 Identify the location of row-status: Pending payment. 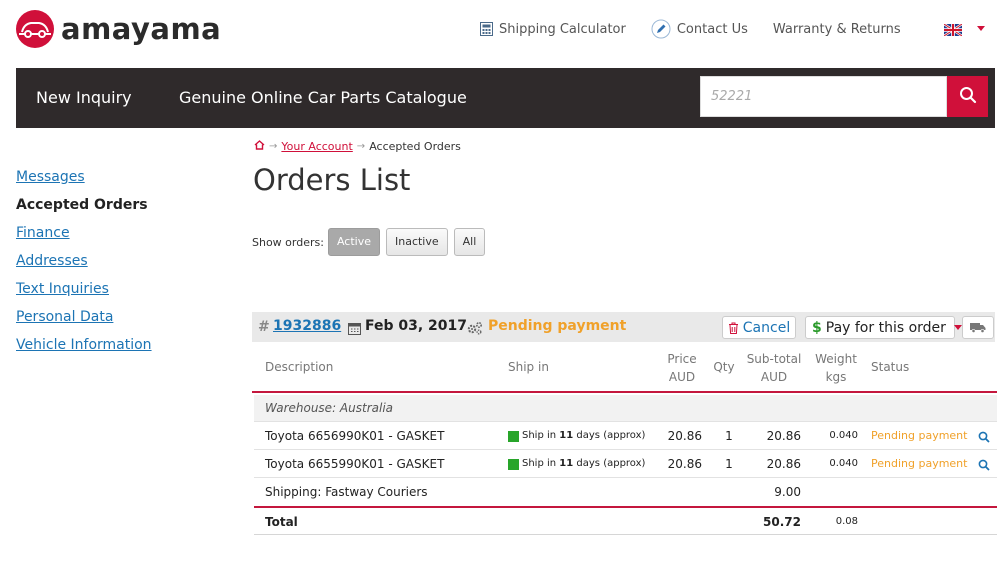
(919, 435).